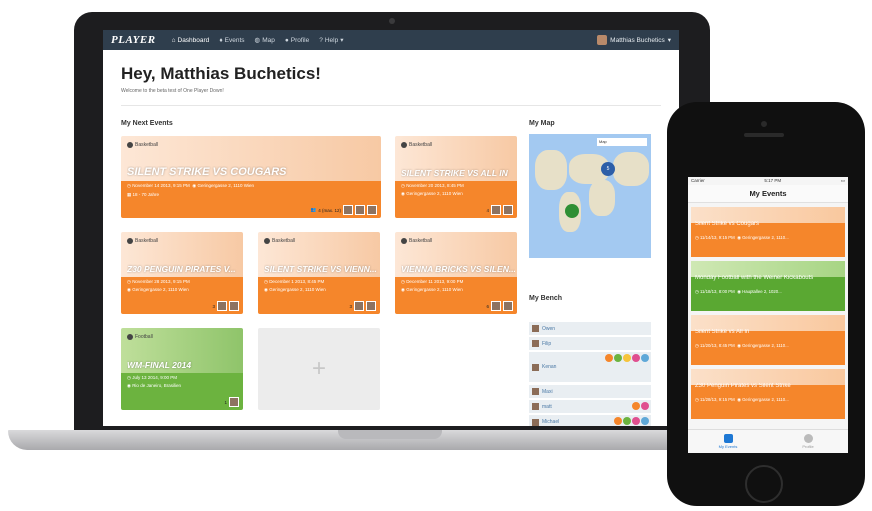 The image size is (872, 511). What do you see at coordinates (722, 332) in the screenshot?
I see `event-name: Silent Strike vs All In` at bounding box center [722, 332].